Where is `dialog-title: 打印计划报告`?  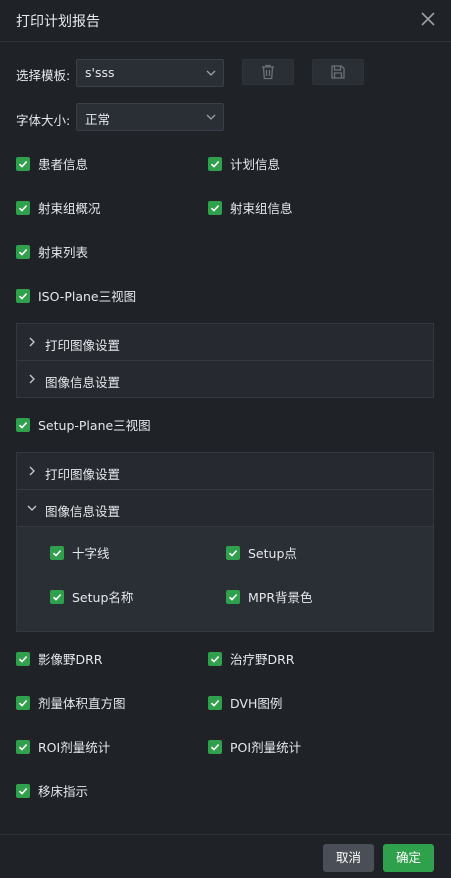
dialog-title: 打印计划报告 is located at coordinates (58, 22).